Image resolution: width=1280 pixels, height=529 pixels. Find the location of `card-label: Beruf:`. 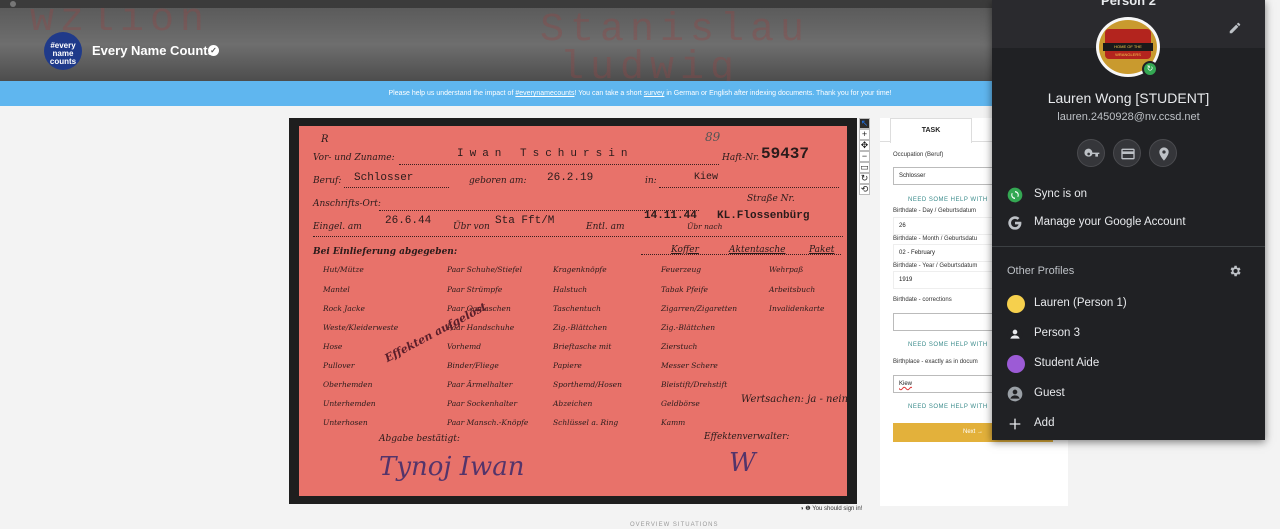

card-label: Beruf: is located at coordinates (327, 181).